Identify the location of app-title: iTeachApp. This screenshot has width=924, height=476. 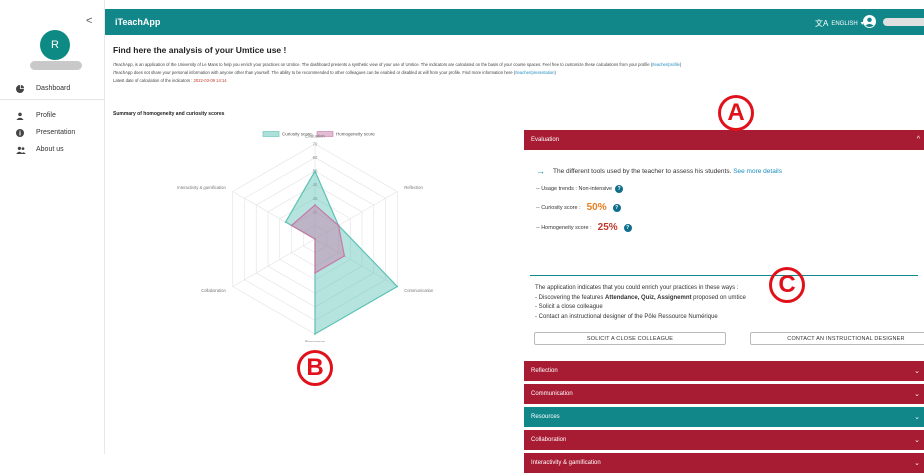
(137, 22).